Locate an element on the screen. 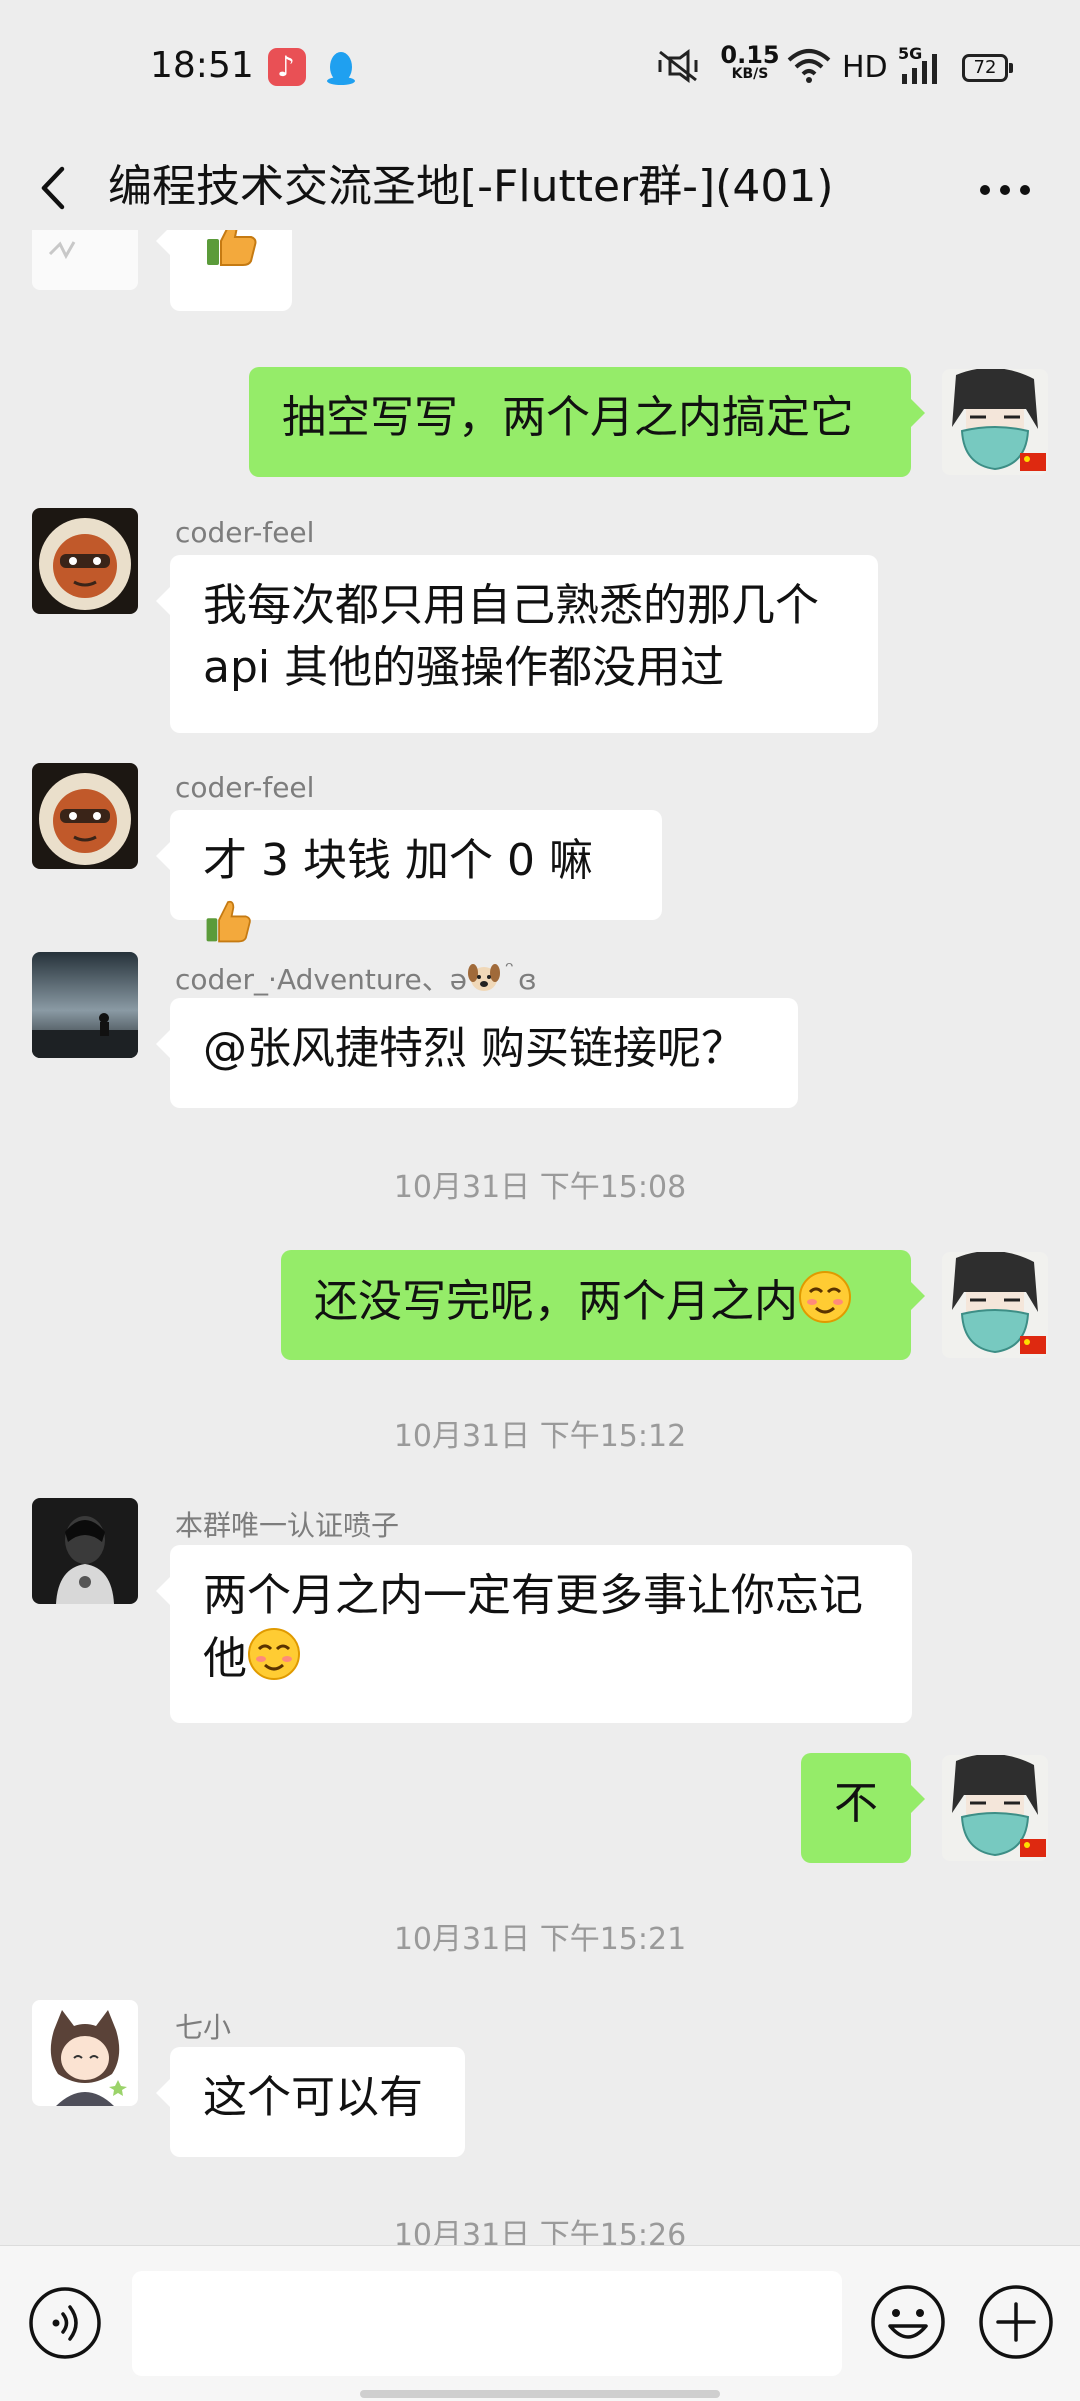 Image resolution: width=1080 pixels, height=2401 pixels. decoration-symbol: ᵔ is located at coordinates (510, 970).